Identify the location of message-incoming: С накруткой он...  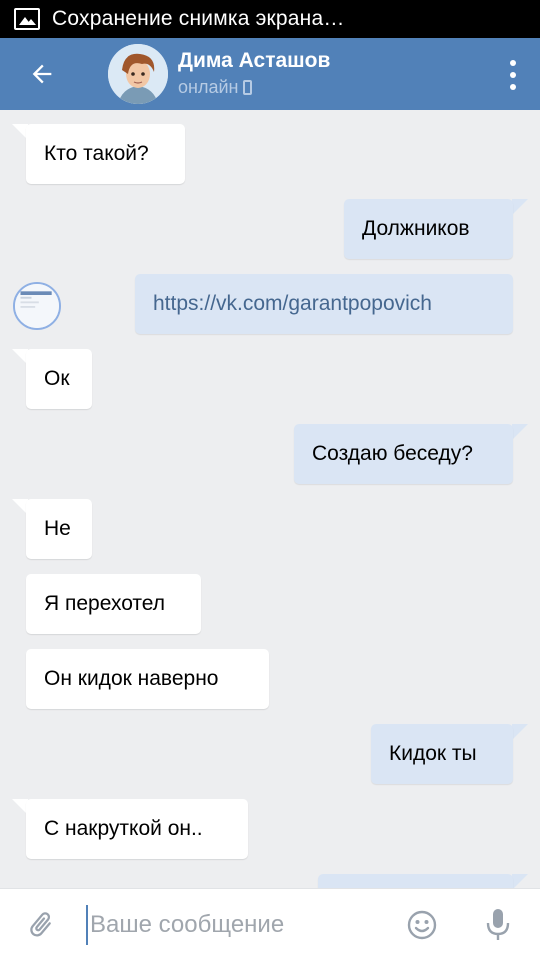
(137, 829).